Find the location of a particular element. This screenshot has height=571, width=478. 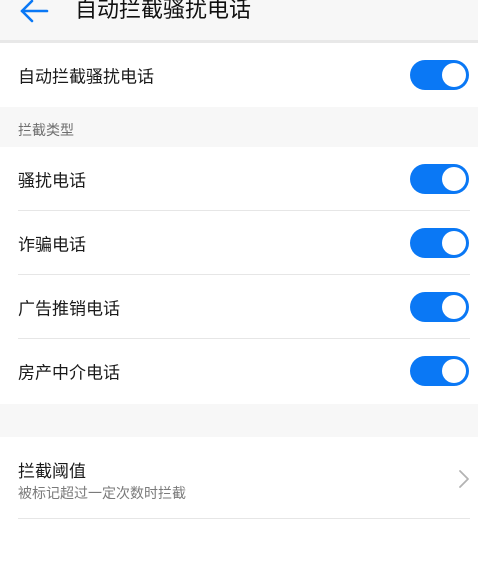

auto-block-row: 自动拦截骚扰电话 is located at coordinates (239, 75).